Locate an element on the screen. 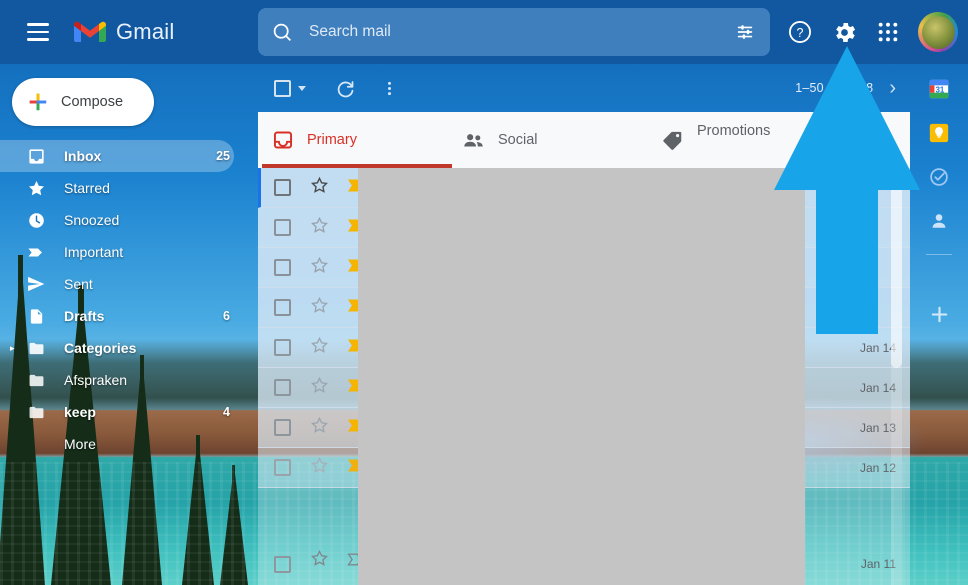 Image resolution: width=968 pixels, height=585 pixels. right-side-rail: 31 is located at coordinates (939, 324).